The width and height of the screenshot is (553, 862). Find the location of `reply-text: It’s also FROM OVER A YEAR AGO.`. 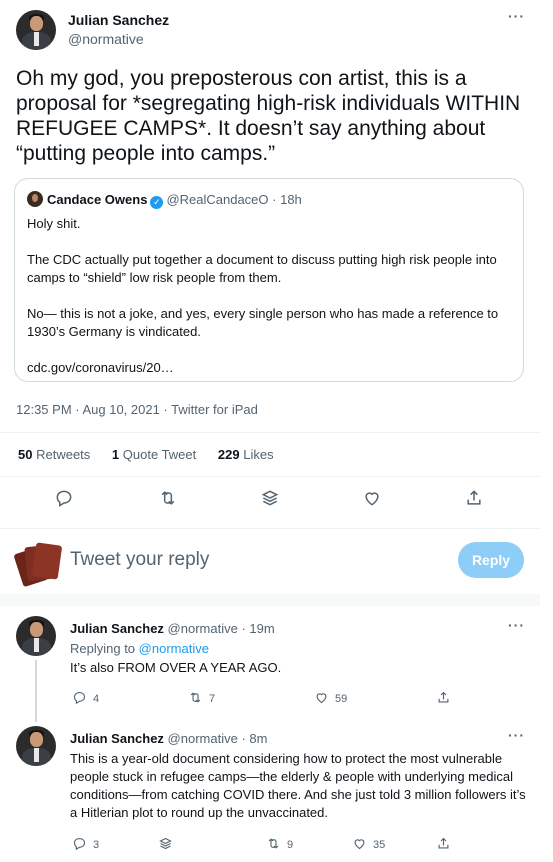

reply-text: It’s also FROM OVER A YEAR AGO. is located at coordinates (176, 667).